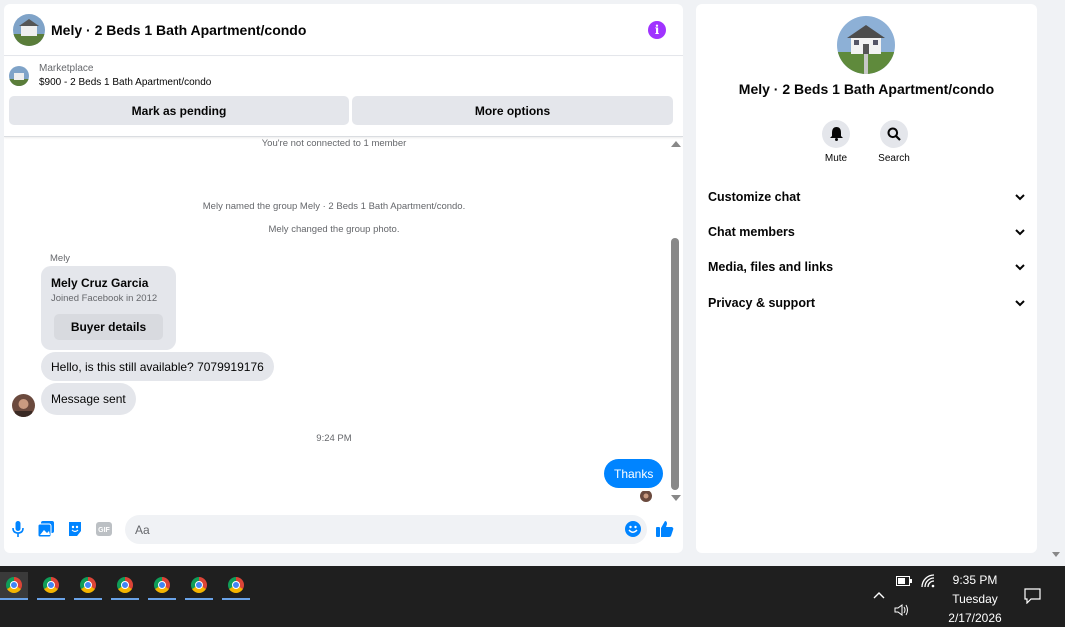 Image resolution: width=1065 pixels, height=627 pixels. Describe the element at coordinates (866, 45) in the screenshot. I see `group-photo` at that location.